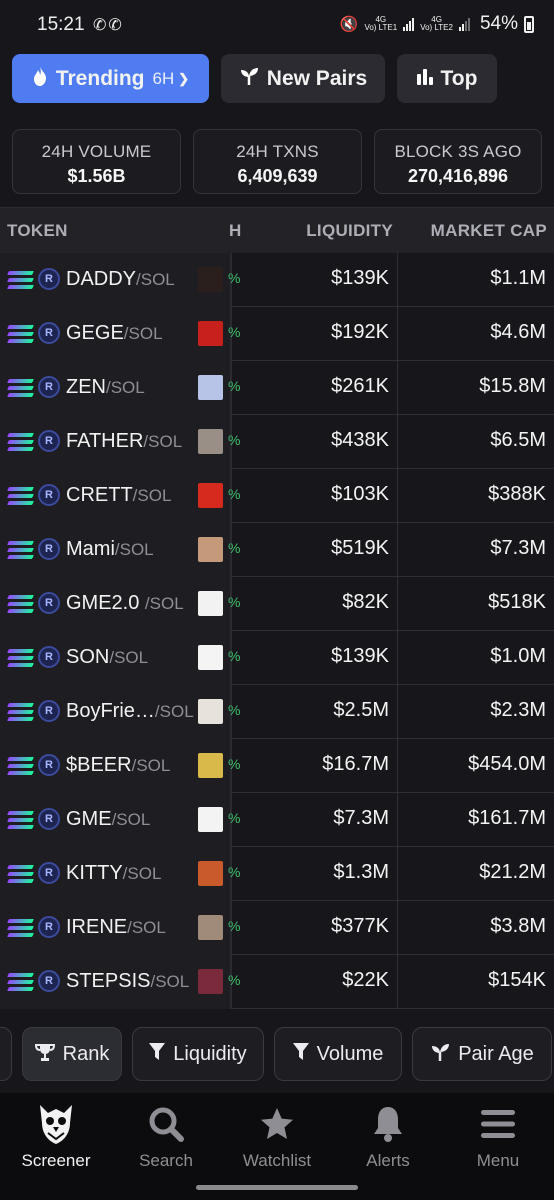 The width and height of the screenshot is (554, 1200). What do you see at coordinates (360, 494) in the screenshot?
I see `liquidity-value: $103K` at bounding box center [360, 494].